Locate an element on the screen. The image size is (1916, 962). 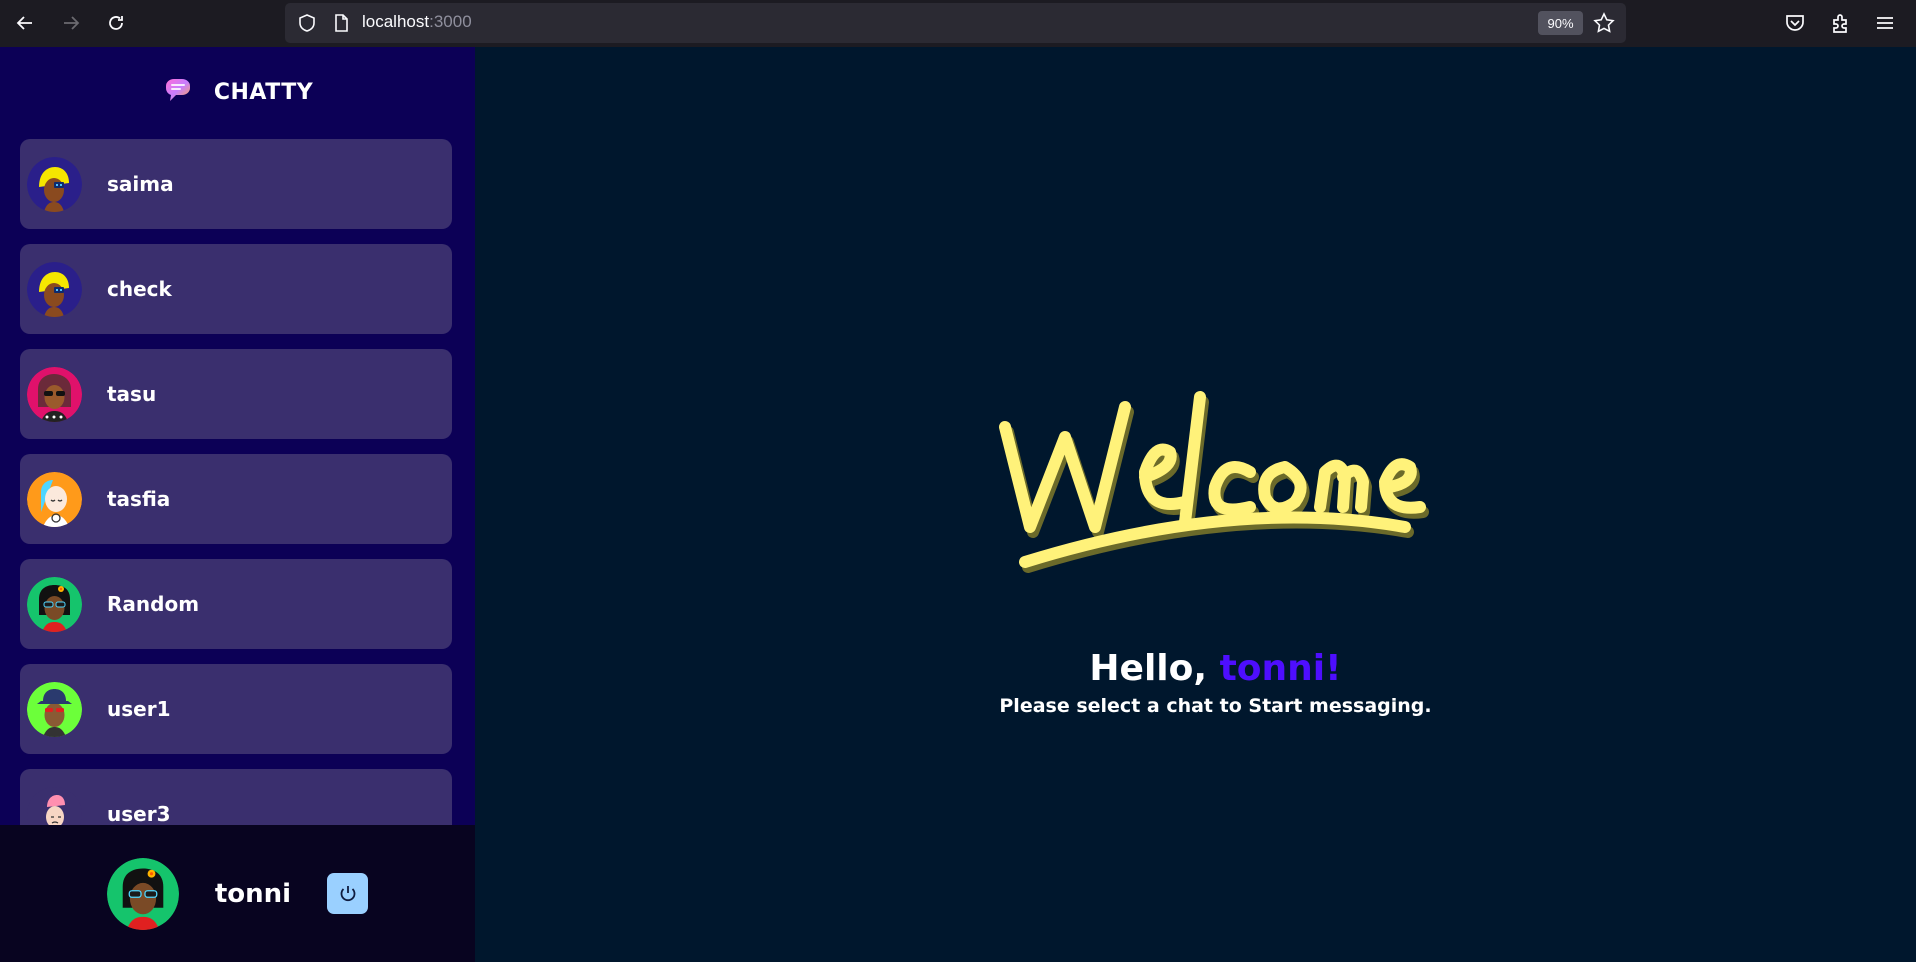
reload-icon is located at coordinates (116, 23).